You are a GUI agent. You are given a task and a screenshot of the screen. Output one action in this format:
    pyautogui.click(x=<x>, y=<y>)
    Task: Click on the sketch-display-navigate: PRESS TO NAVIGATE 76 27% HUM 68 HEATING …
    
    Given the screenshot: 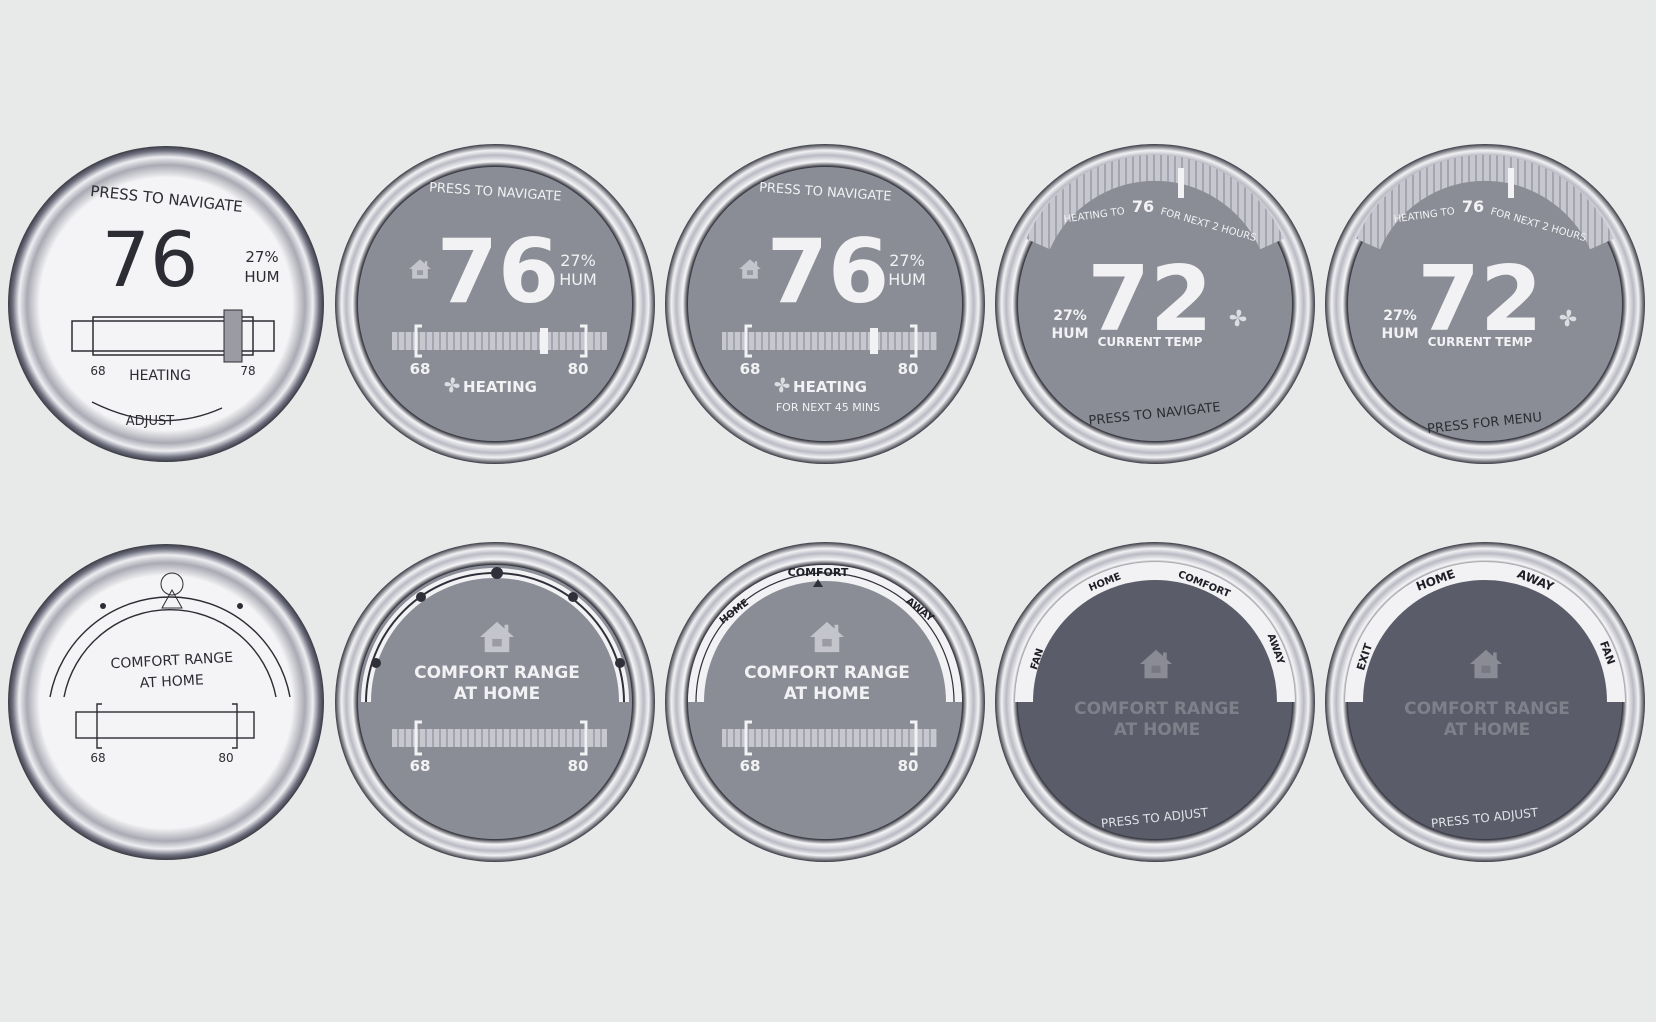 What is the action you would take?
    pyautogui.click(x=166, y=304)
    